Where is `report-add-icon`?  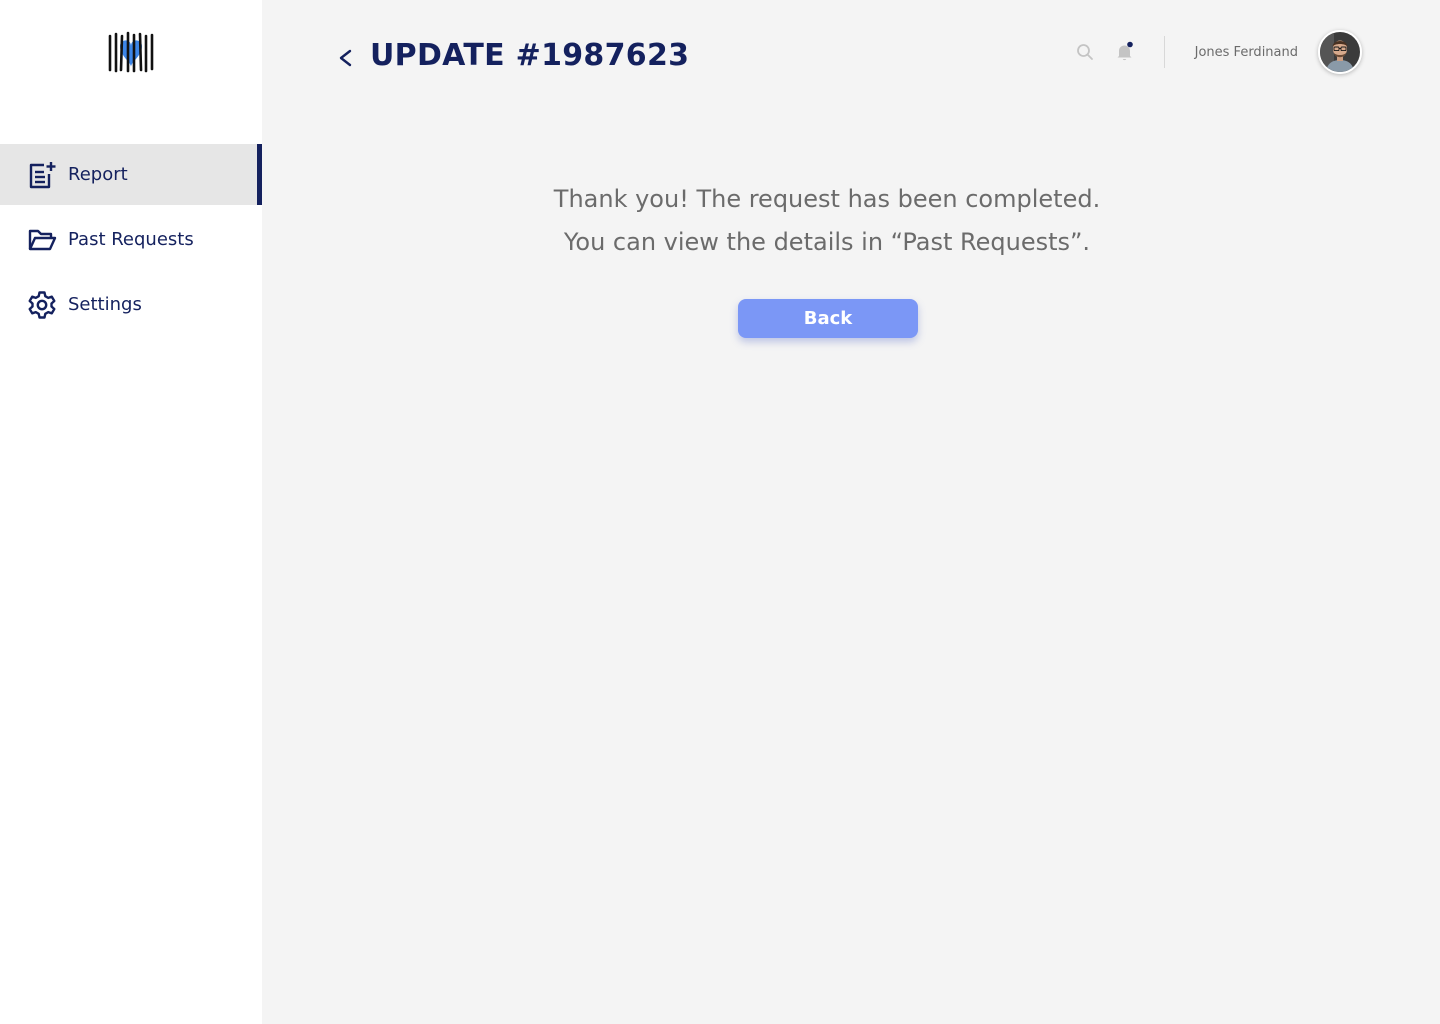
report-add-icon is located at coordinates (42, 175).